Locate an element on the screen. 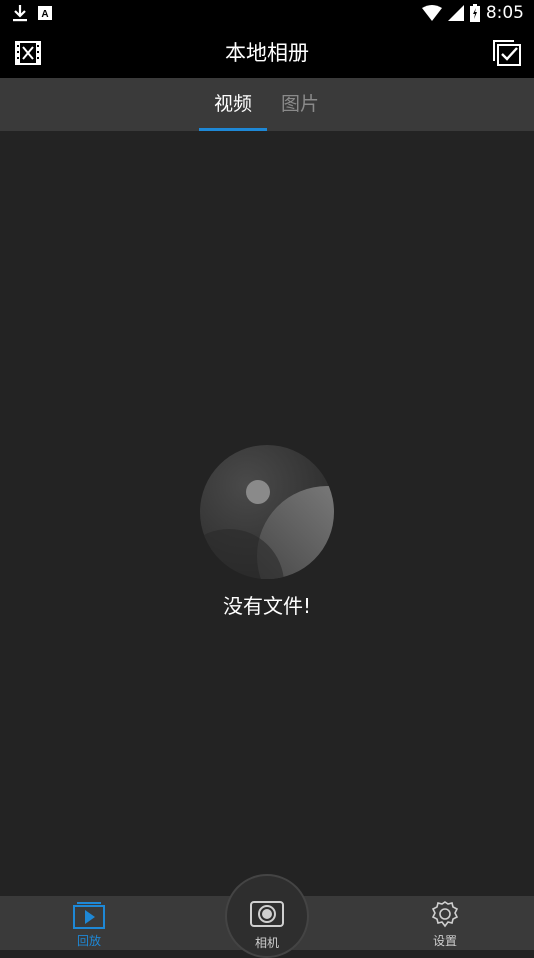  download-icon is located at coordinates (20, 13).